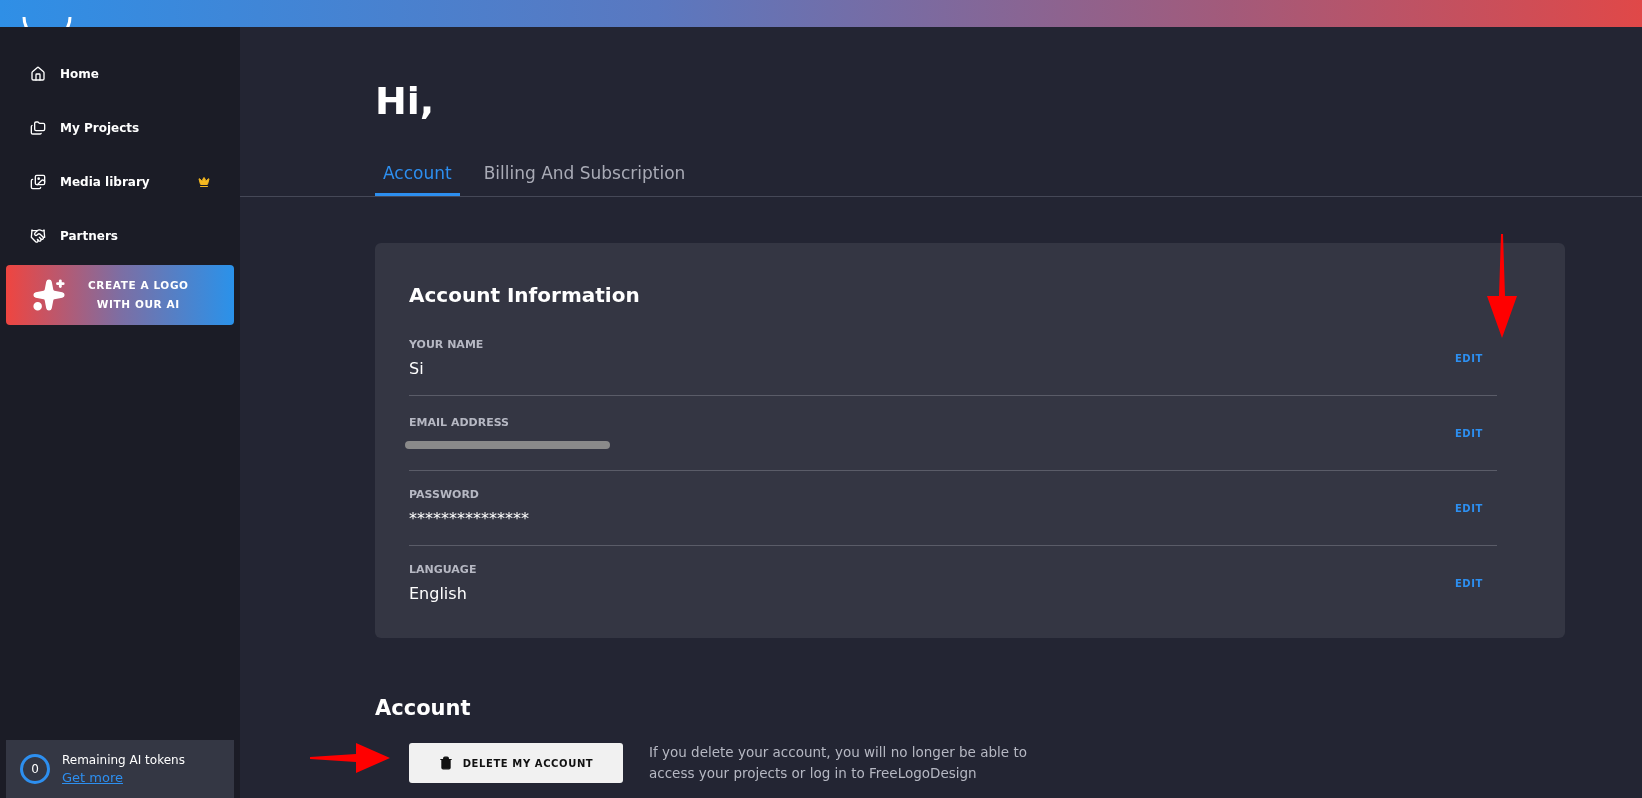  Describe the element at coordinates (123, 777) in the screenshot. I see `get-more-link: Get more` at that location.